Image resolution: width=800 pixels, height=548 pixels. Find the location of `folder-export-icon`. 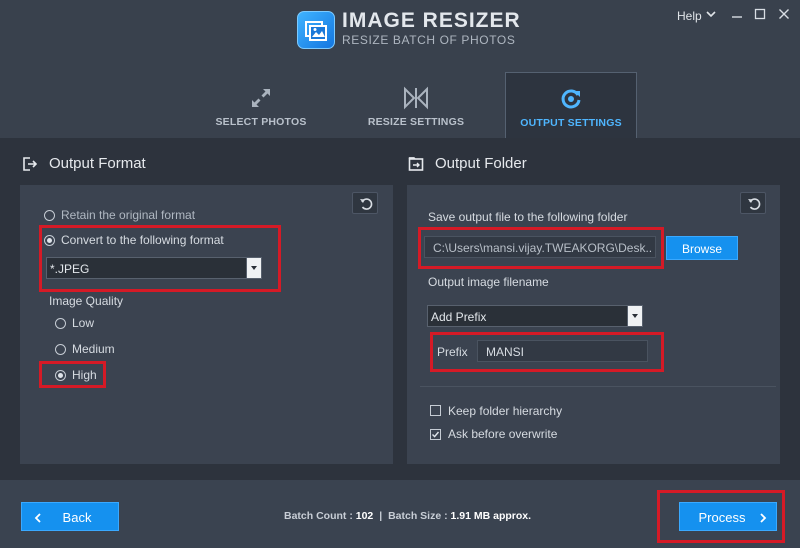

folder-export-icon is located at coordinates (416, 164).